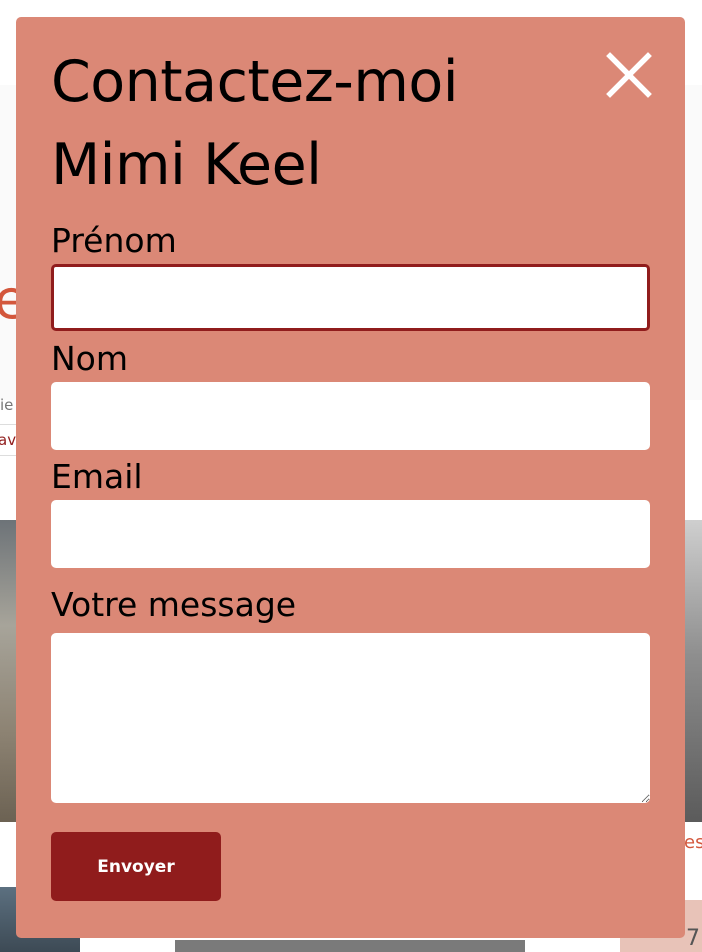 This screenshot has height=952, width=702. I want to click on background-photo-caption: es, so click(693, 842).